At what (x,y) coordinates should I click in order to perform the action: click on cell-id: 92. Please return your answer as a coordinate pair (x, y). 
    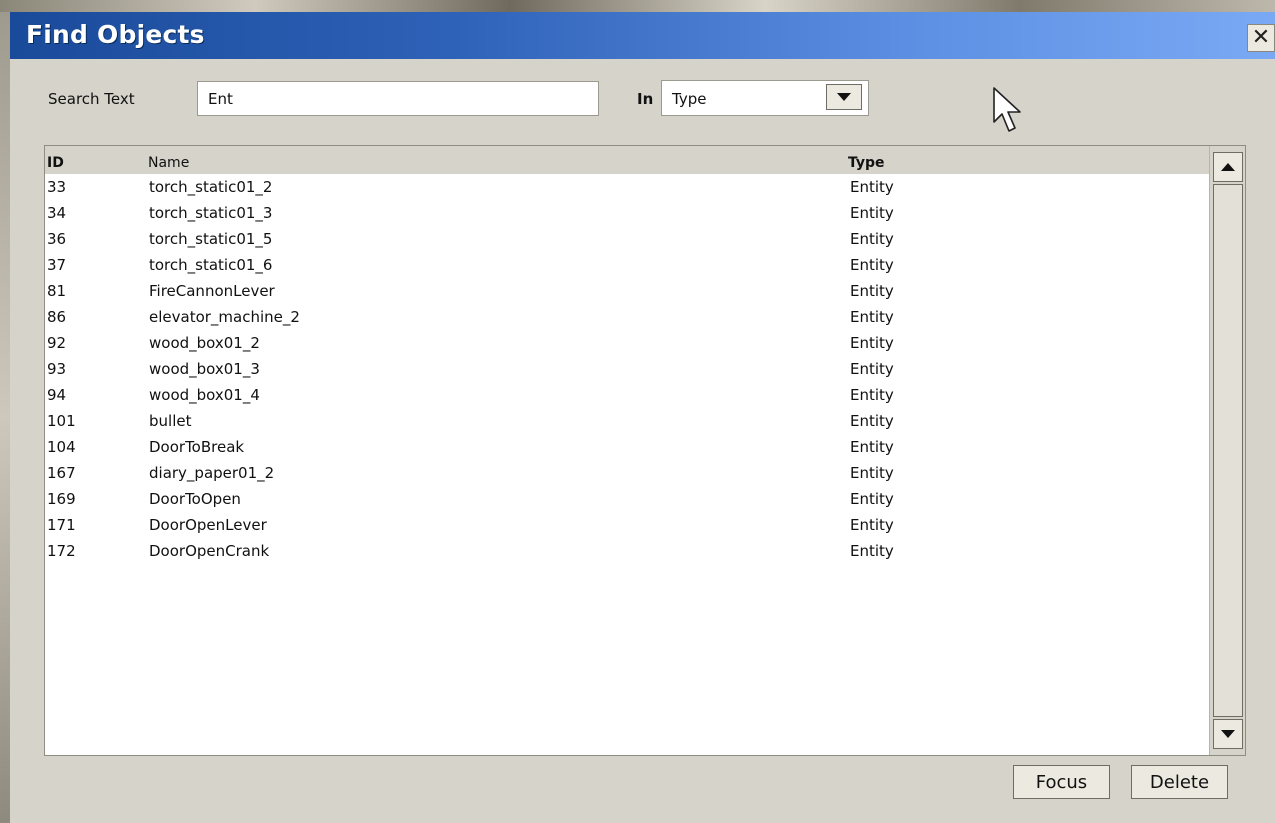
    Looking at the image, I should click on (57, 343).